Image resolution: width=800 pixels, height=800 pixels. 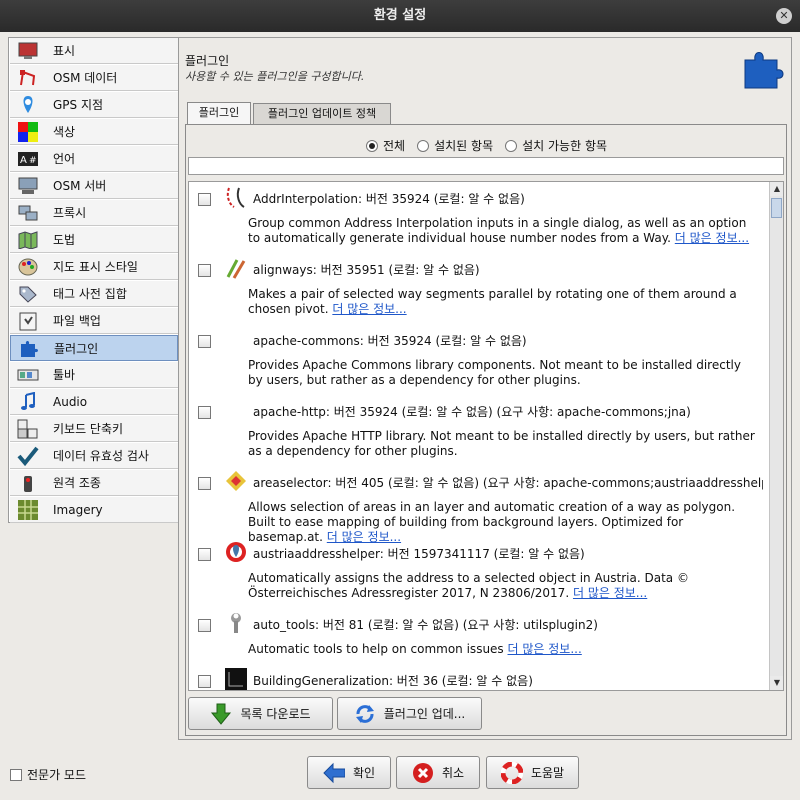 What do you see at coordinates (94, 402) in the screenshot?
I see `sidebar-item-audio: Audio` at bounding box center [94, 402].